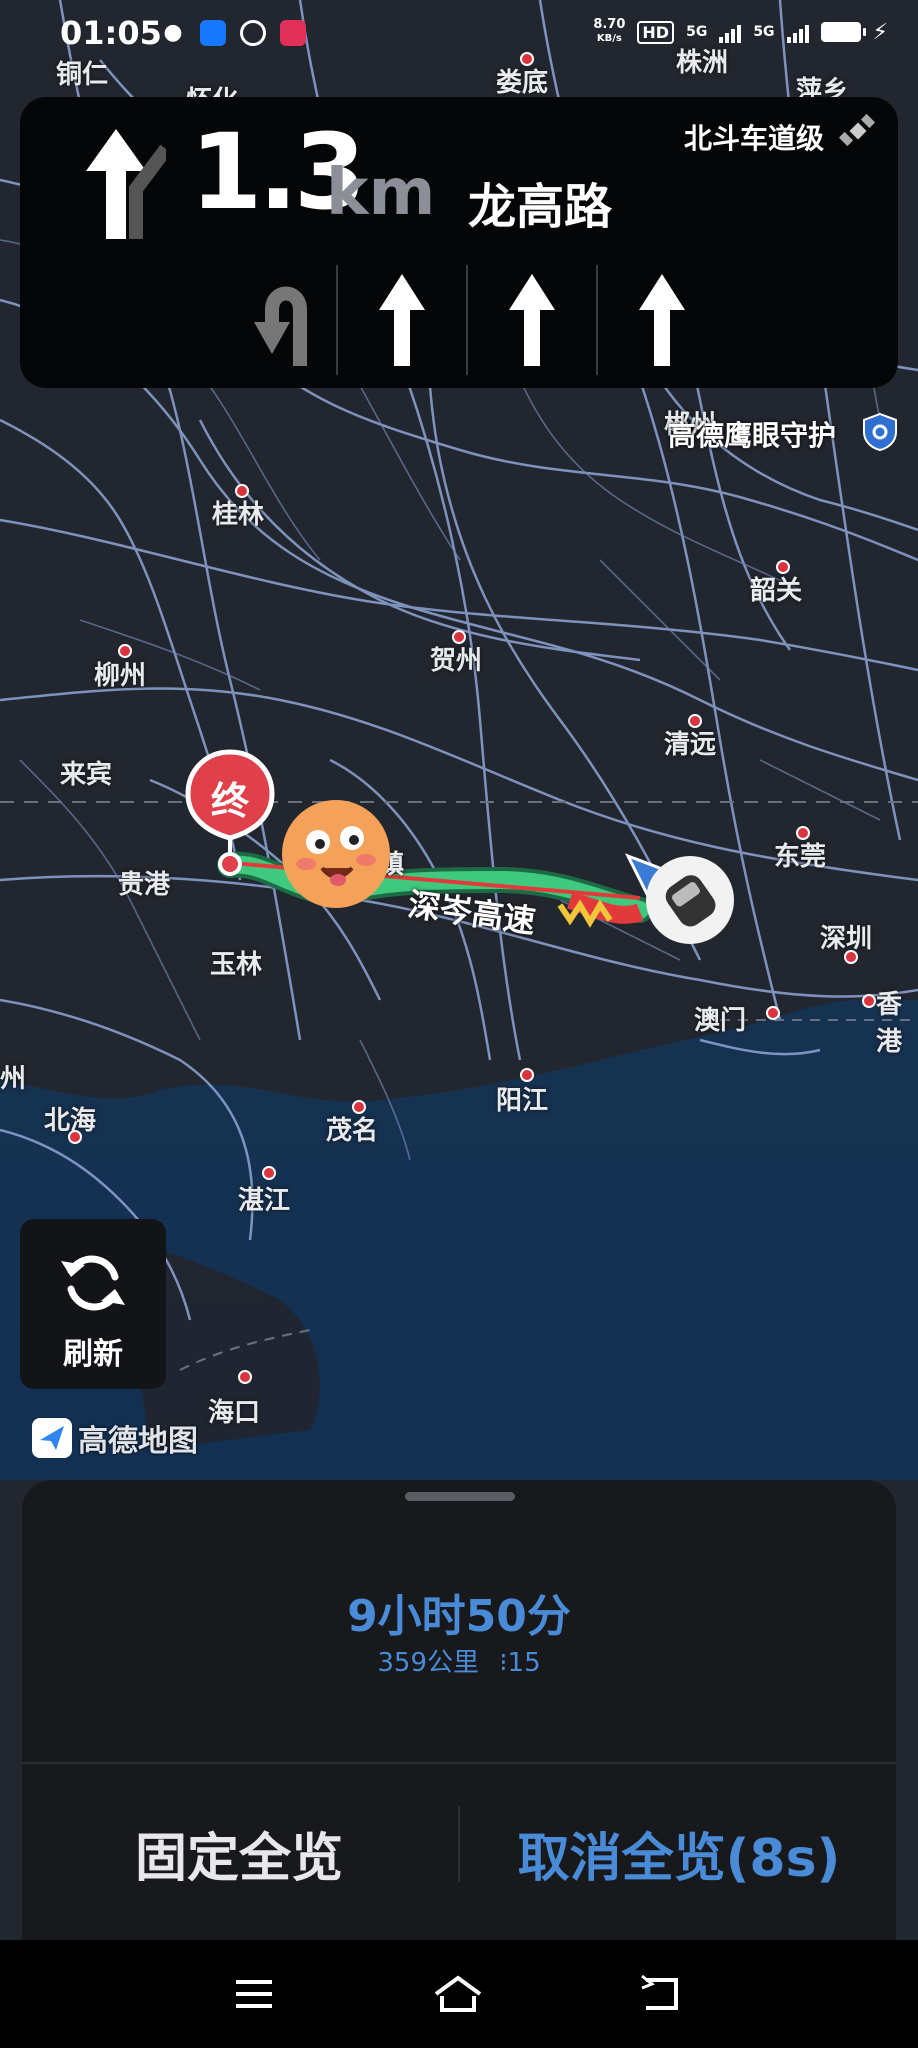 Image resolution: width=918 pixels, height=2048 pixels. What do you see at coordinates (697, 32) in the screenshot?
I see `signal-5g-label: 5G` at bounding box center [697, 32].